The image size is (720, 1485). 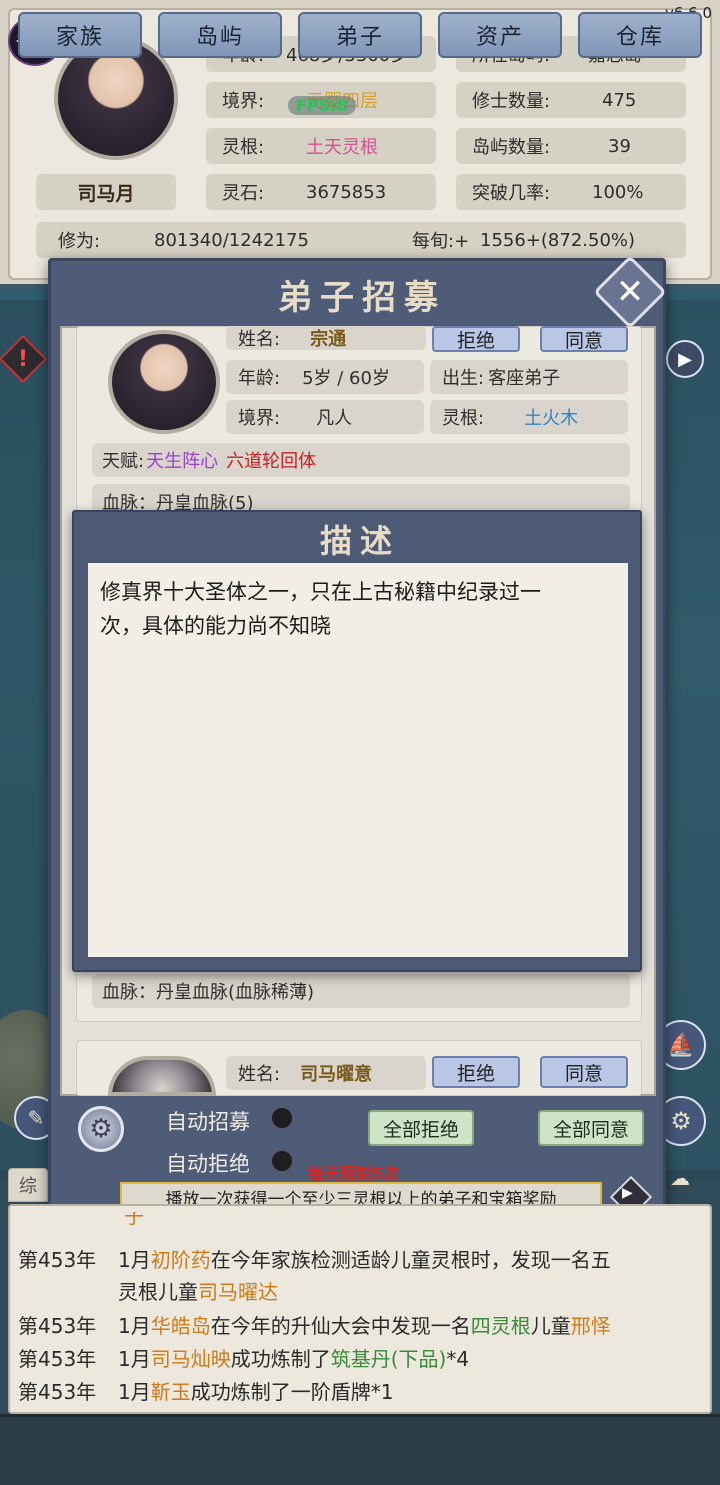 I want to click on cultivation-label: 修为:, so click(x=79, y=241).